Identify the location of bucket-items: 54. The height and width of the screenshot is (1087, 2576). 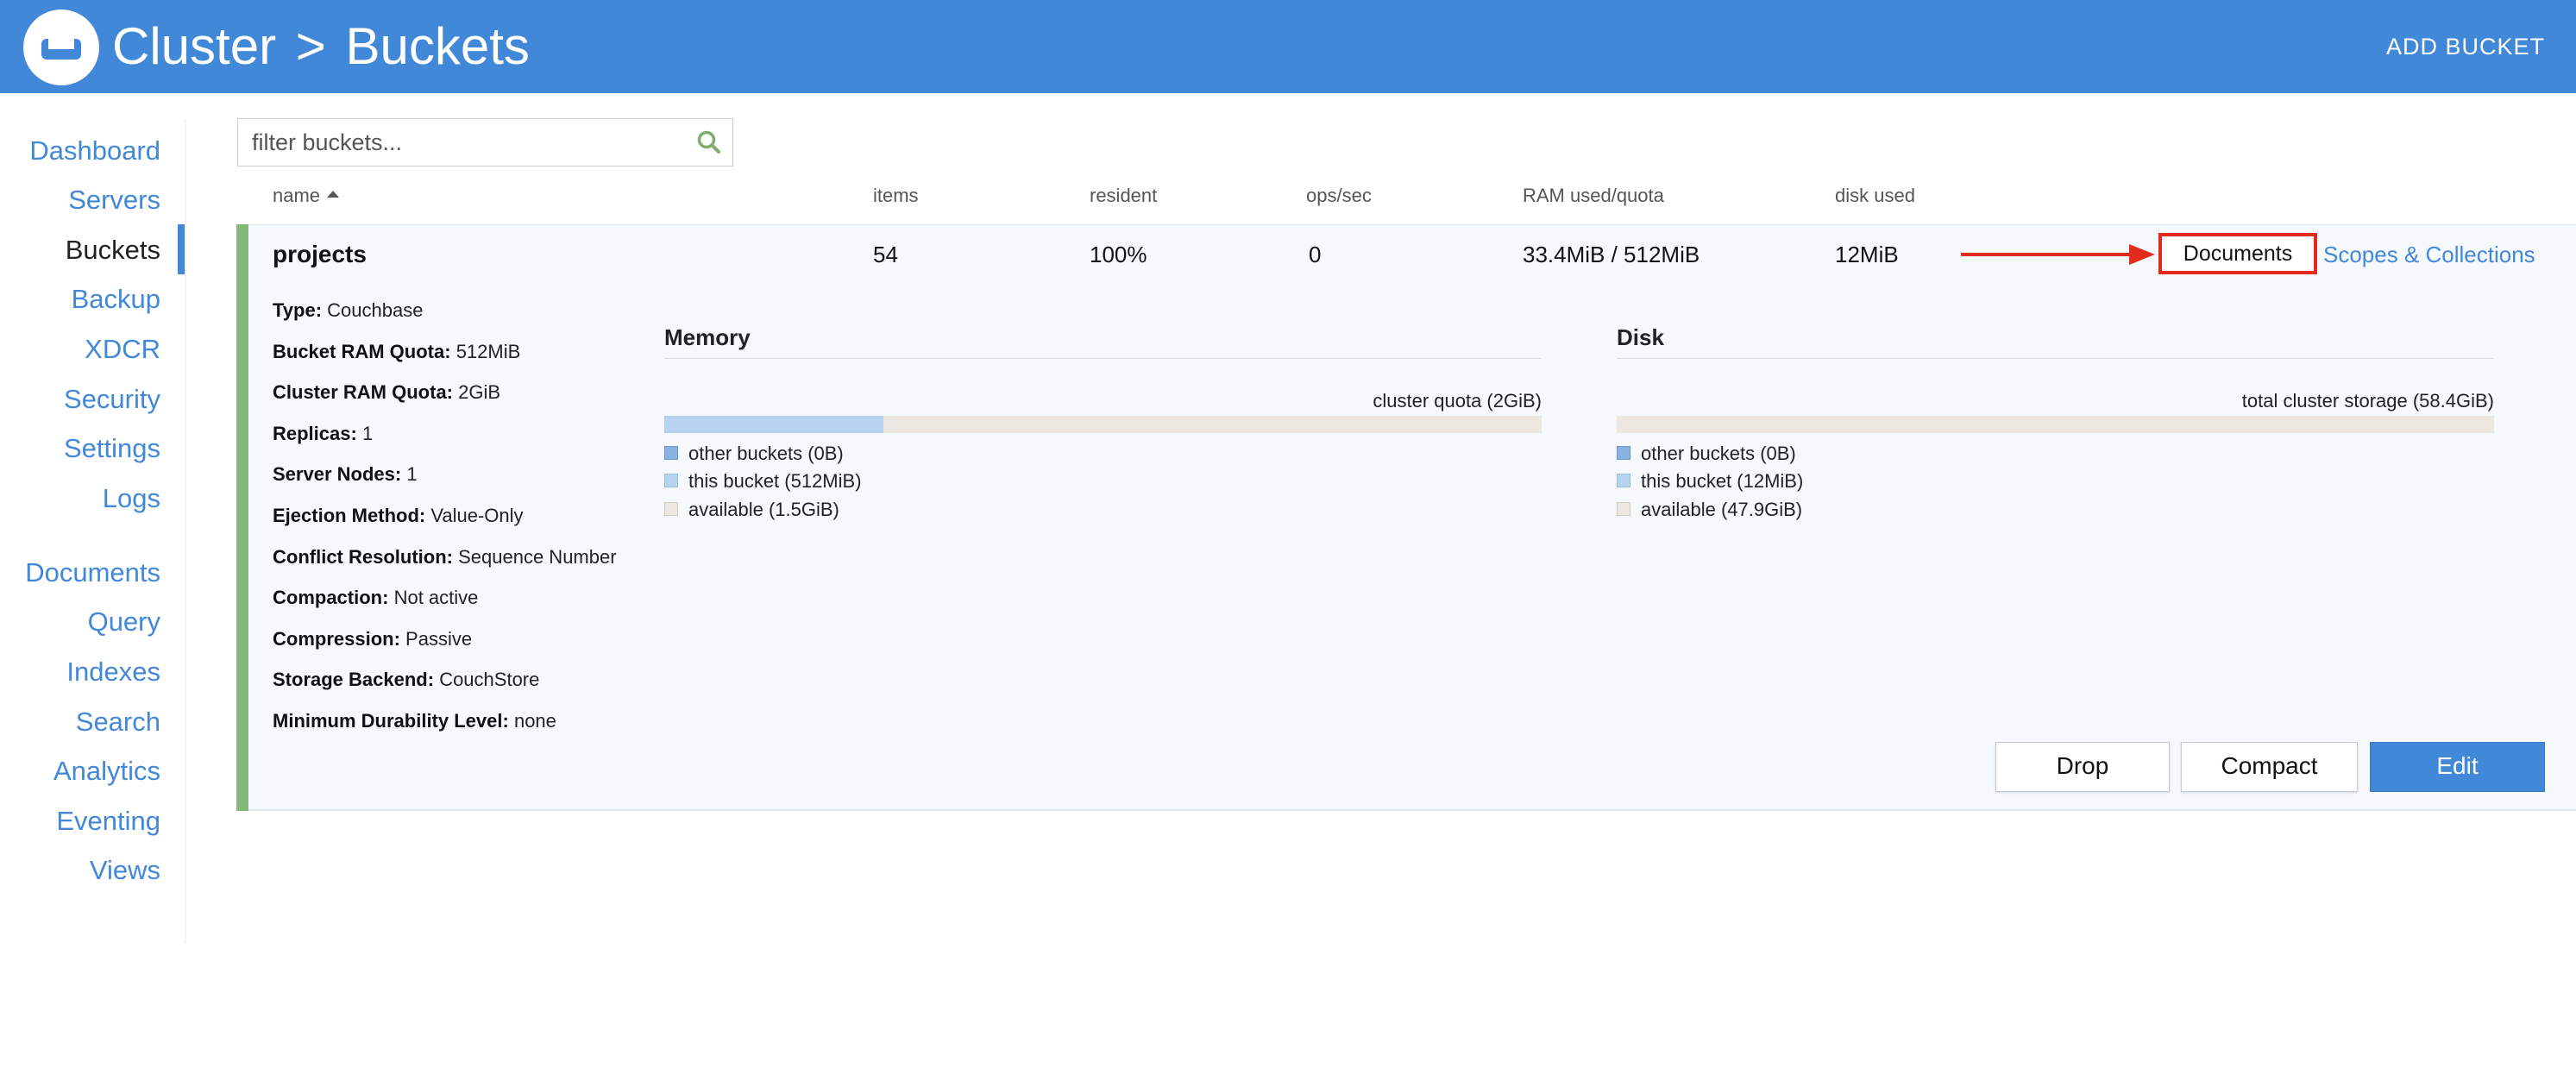
(885, 254).